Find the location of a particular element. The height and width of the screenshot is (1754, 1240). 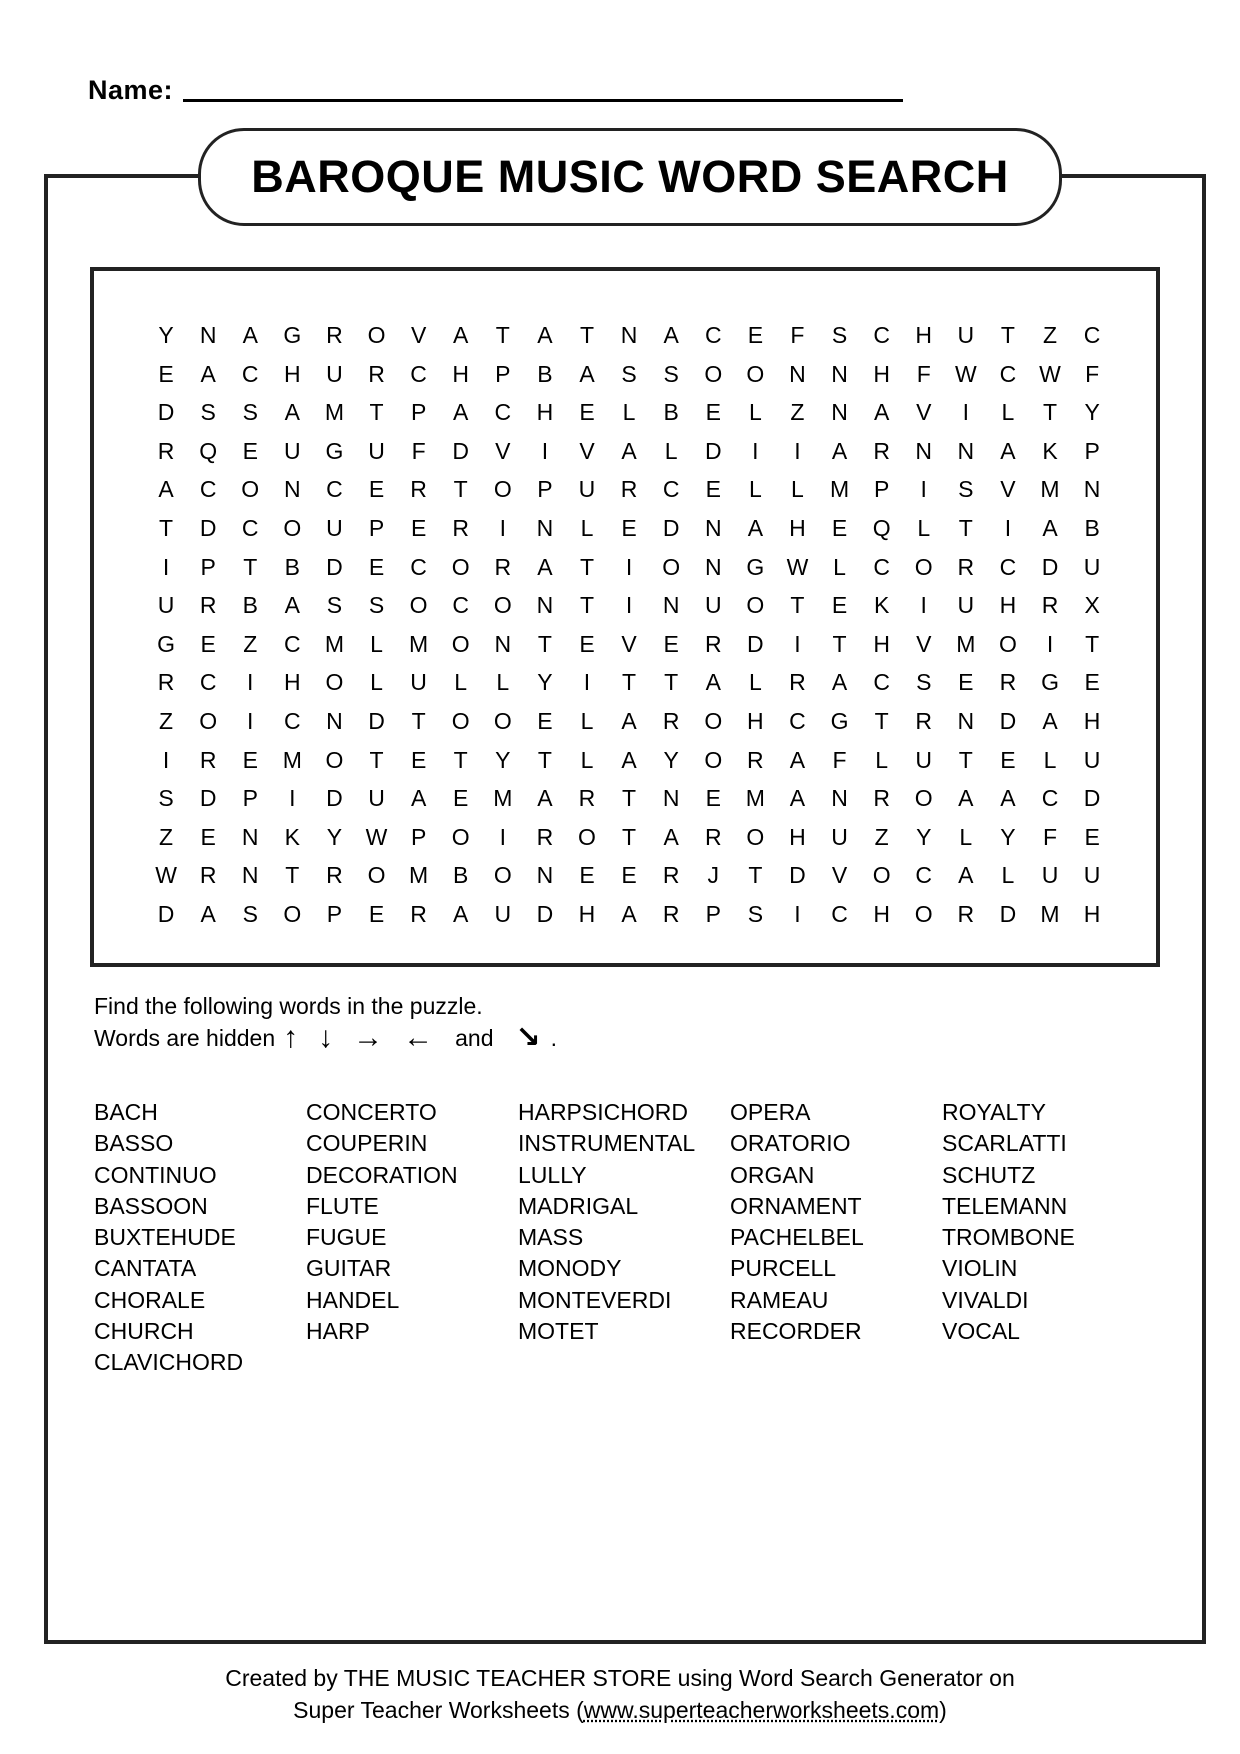

grid-cell: Z is located at coordinates (166, 837).